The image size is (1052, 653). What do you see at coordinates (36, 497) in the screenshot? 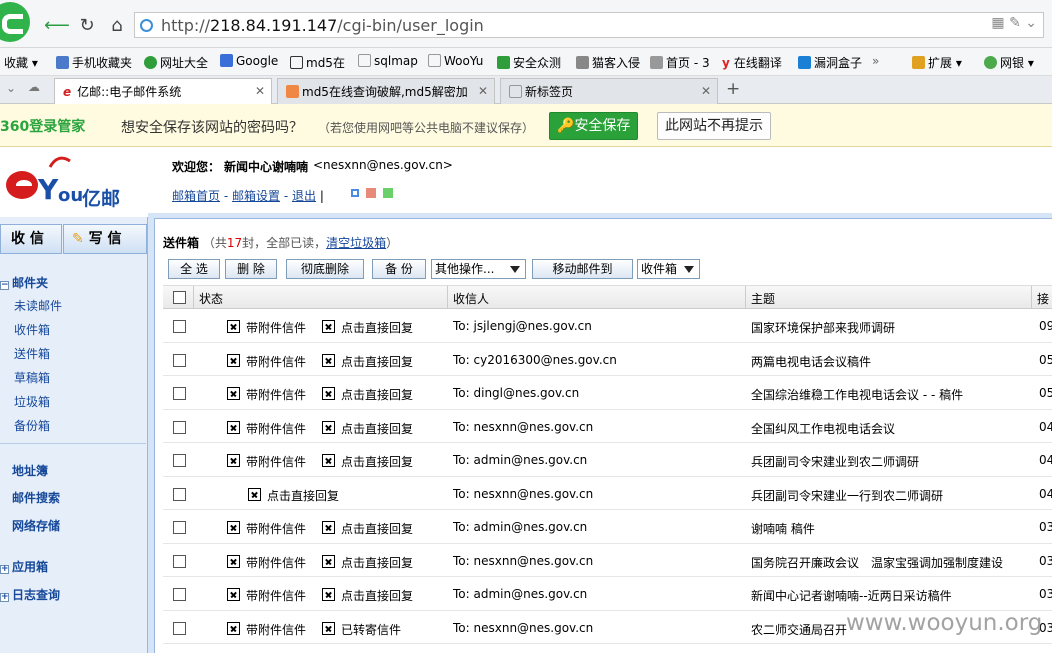
I see `nav-search: 邮件搜索` at bounding box center [36, 497].